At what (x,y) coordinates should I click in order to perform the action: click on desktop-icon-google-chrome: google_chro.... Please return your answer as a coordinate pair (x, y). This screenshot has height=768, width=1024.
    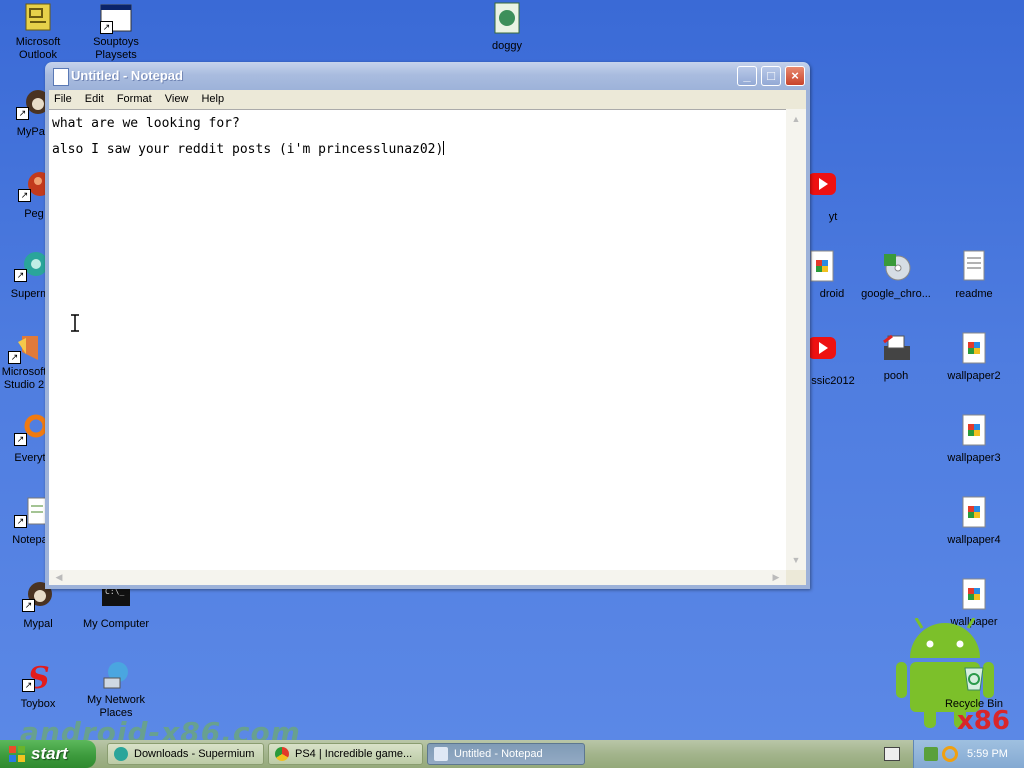
    Looking at the image, I should click on (896, 276).